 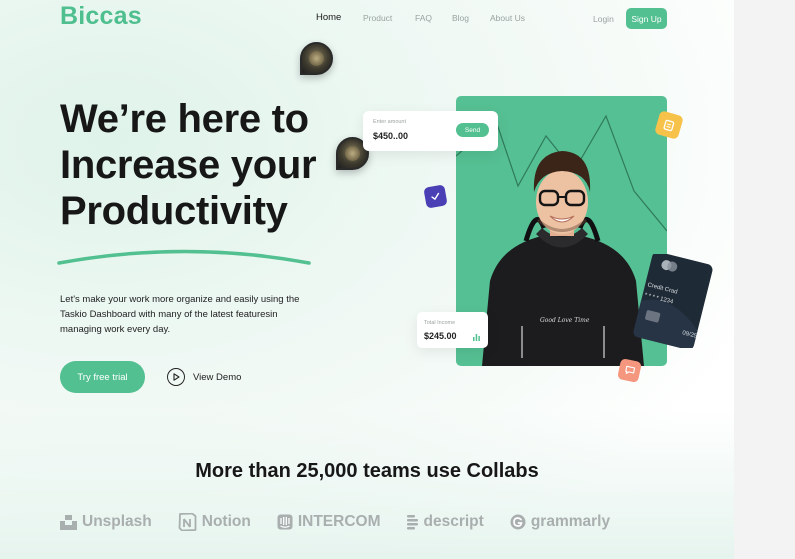 I want to click on credit-card: Credit Crad * * * * 1234 09/25, so click(x=673, y=301).